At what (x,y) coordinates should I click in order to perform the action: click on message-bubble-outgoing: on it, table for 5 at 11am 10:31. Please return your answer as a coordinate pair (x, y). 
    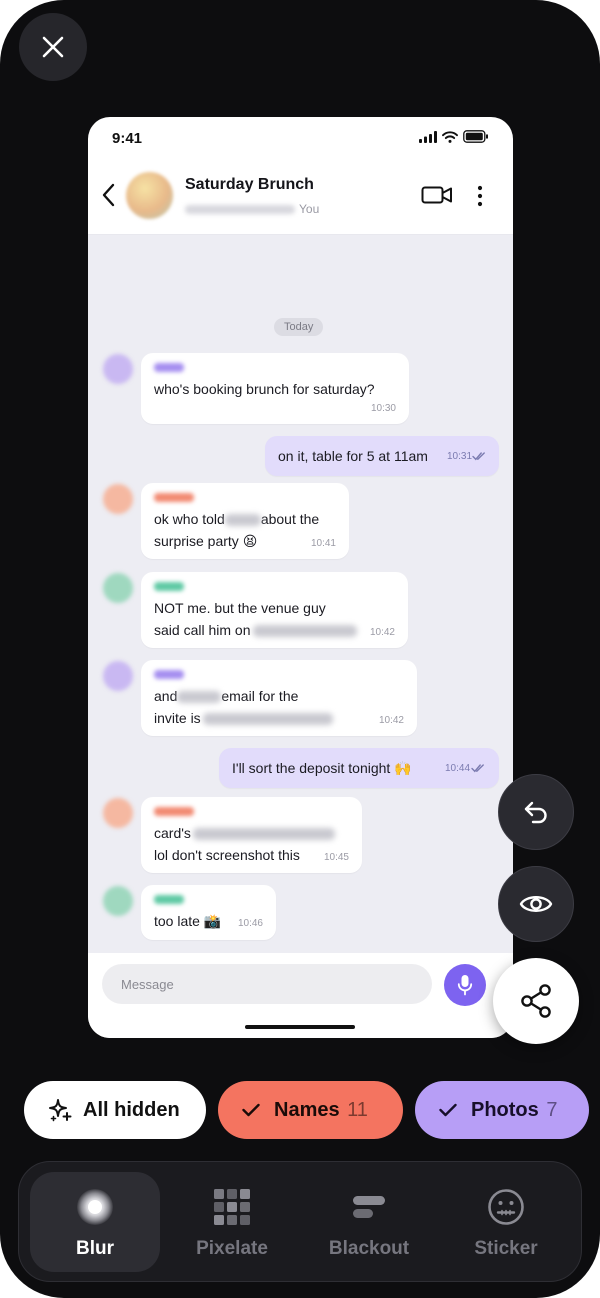
    Looking at the image, I should click on (382, 456).